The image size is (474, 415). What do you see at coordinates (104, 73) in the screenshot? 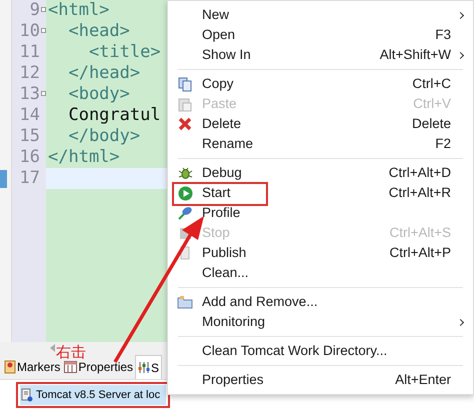
I see `code-line: </head>` at bounding box center [104, 73].